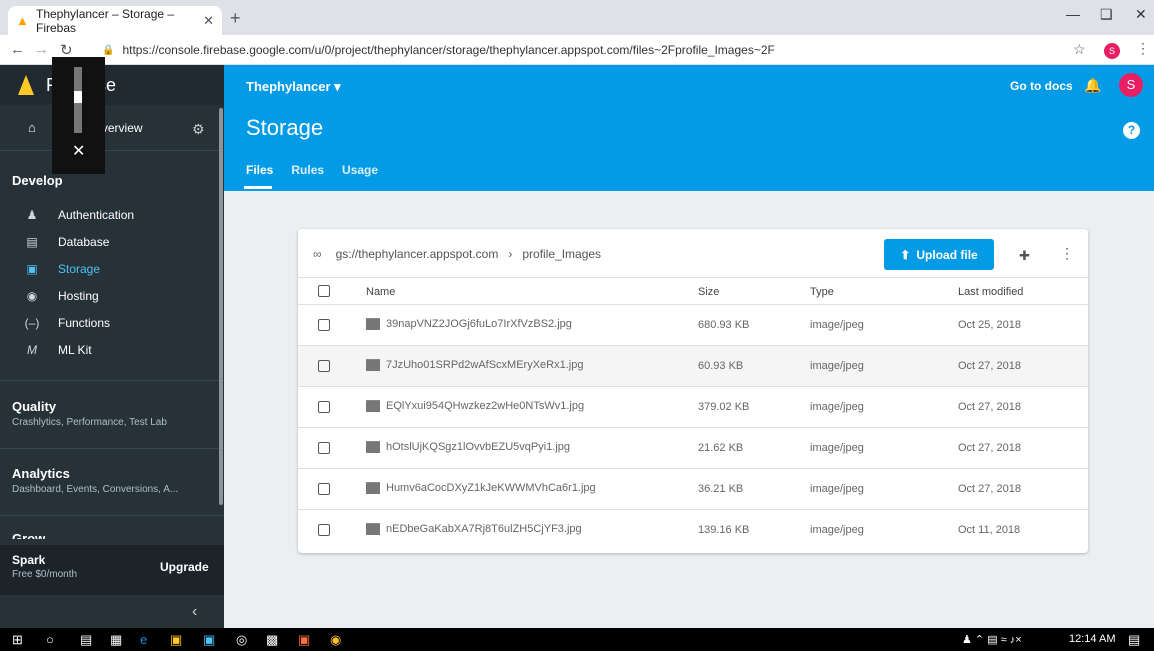  What do you see at coordinates (194, 612) in the screenshot?
I see `collapse-sidebar-icon: ‹` at bounding box center [194, 612].